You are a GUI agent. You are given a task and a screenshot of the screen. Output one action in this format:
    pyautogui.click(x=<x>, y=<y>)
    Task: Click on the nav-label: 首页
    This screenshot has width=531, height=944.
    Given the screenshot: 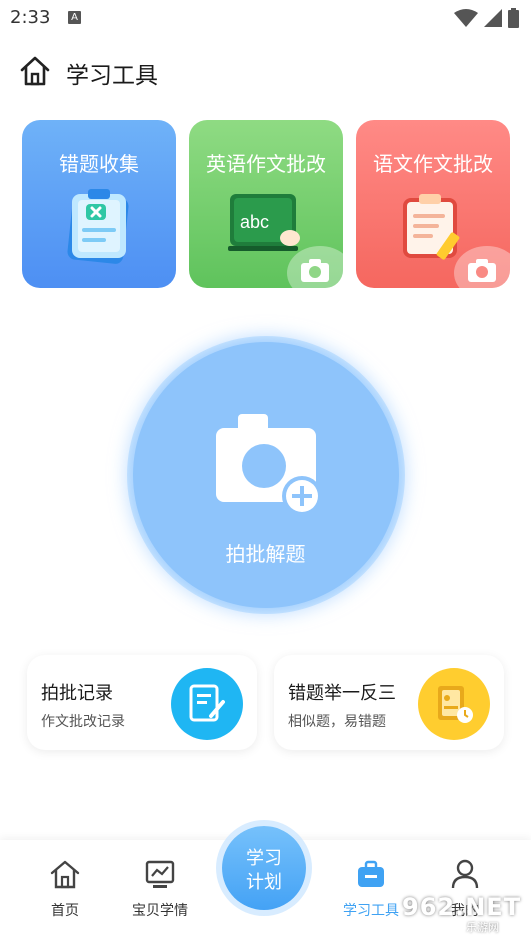 What is the action you would take?
    pyautogui.click(x=65, y=911)
    